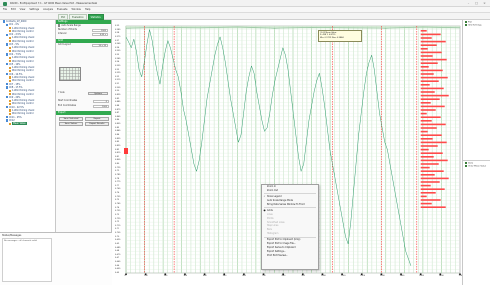 The height and width of the screenshot is (285, 490). What do you see at coordinates (303, 276) in the screenshot?
I see `x-tick-label: 900` at bounding box center [303, 276].